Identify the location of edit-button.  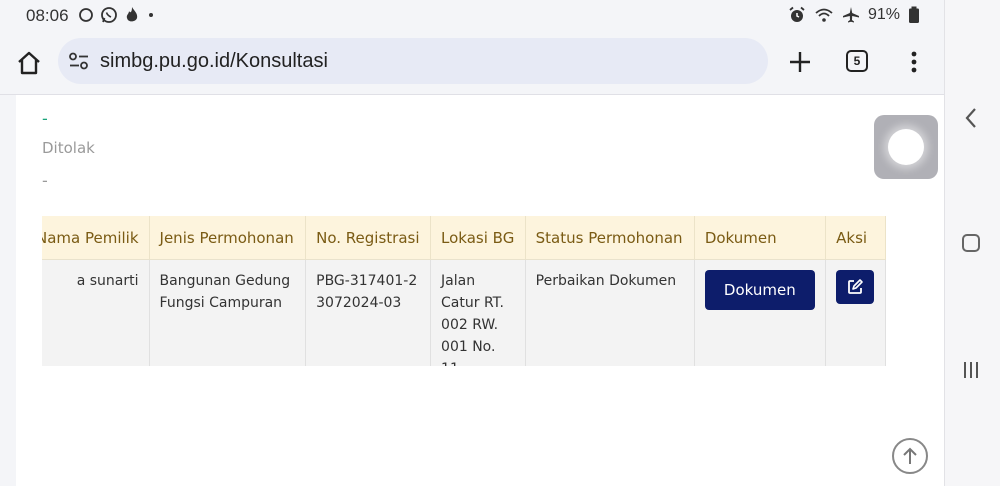
(855, 287).